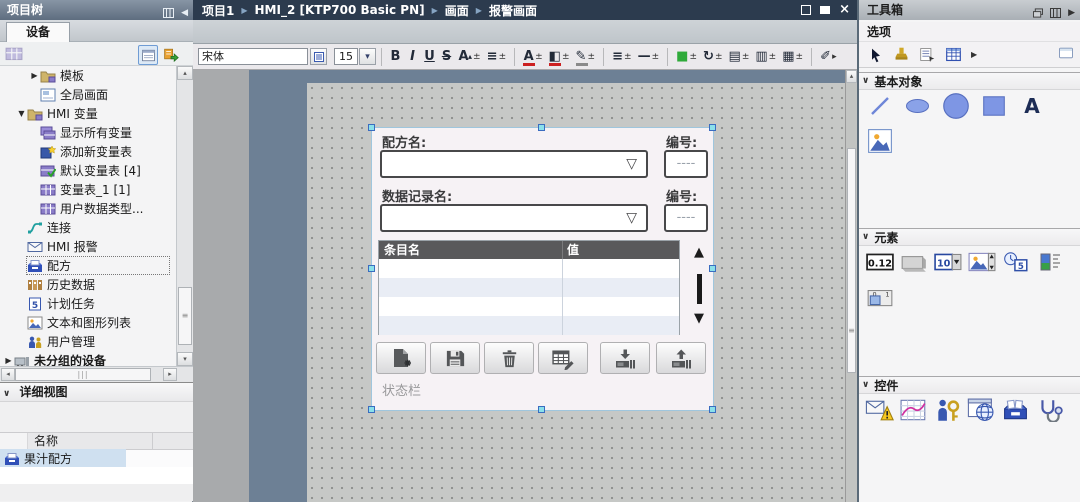 The width and height of the screenshot is (1080, 502). I want to click on date-time-field-tool: 5, so click(1015, 261).